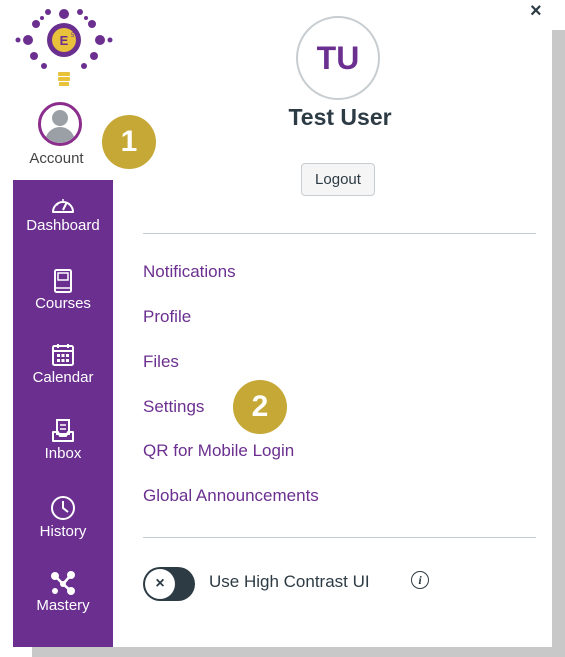  Describe the element at coordinates (161, 362) in the screenshot. I see `menu-link-files: Files` at that location.